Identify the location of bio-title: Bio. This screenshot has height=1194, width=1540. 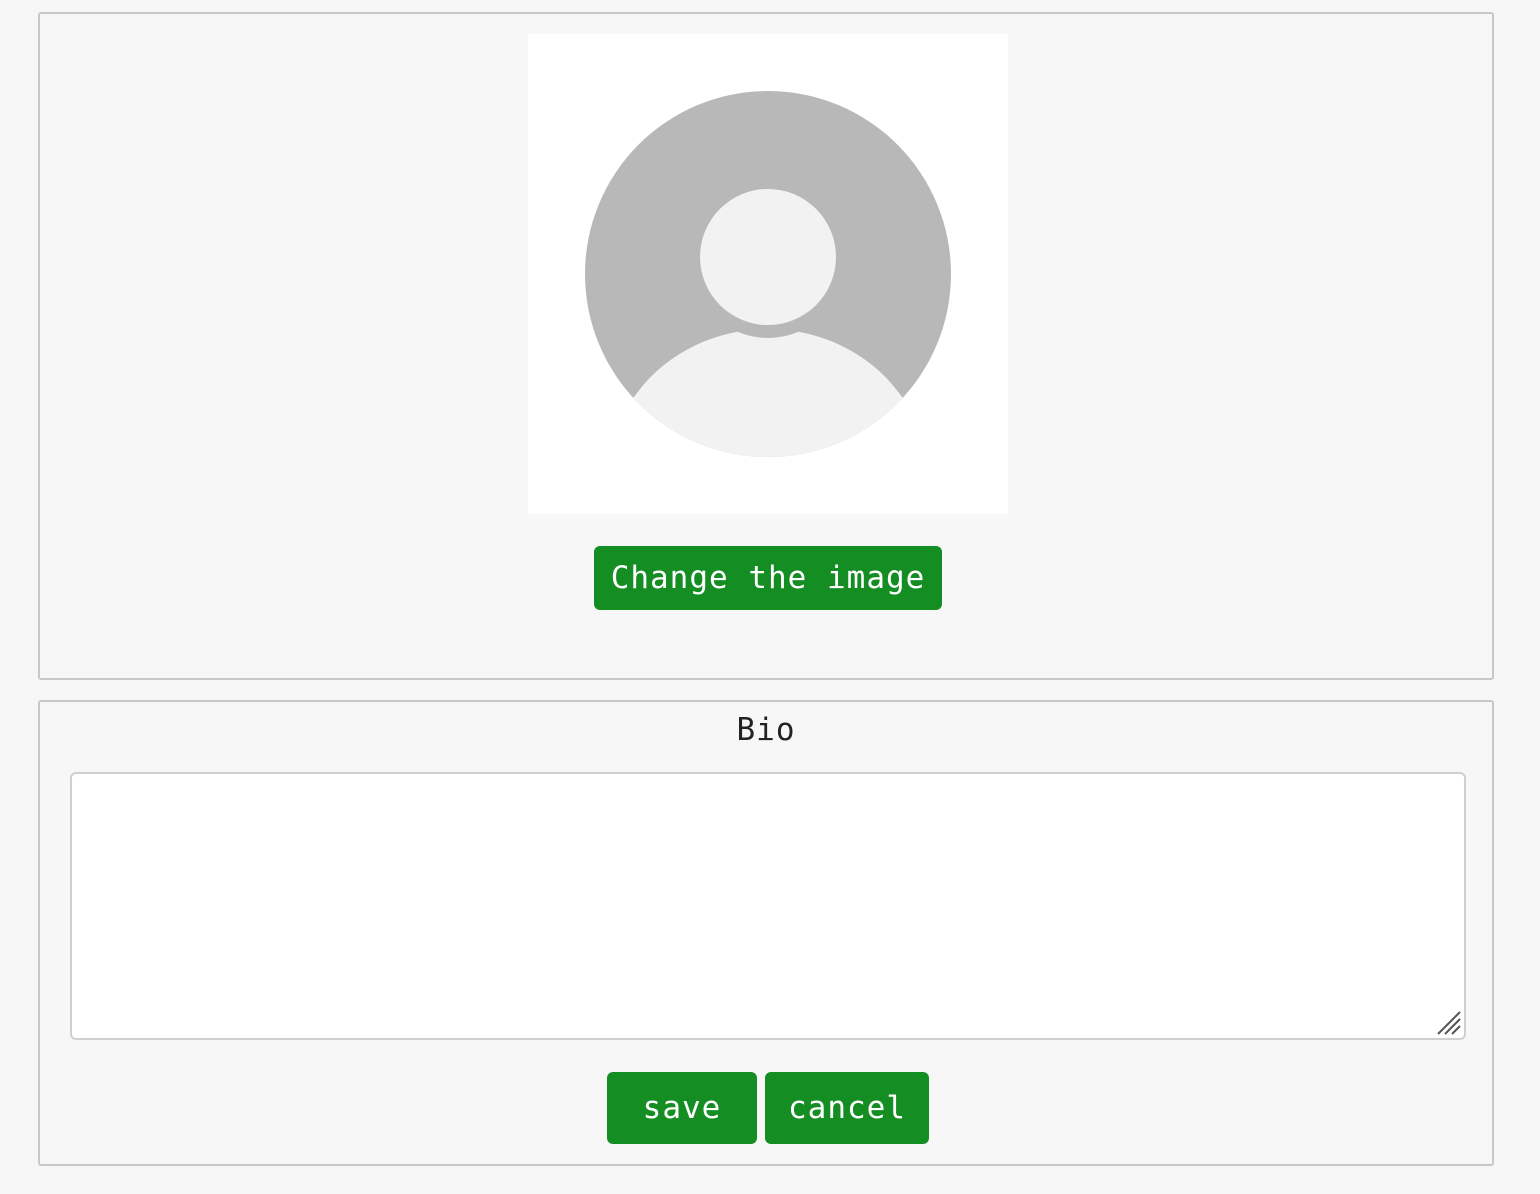
(766, 730).